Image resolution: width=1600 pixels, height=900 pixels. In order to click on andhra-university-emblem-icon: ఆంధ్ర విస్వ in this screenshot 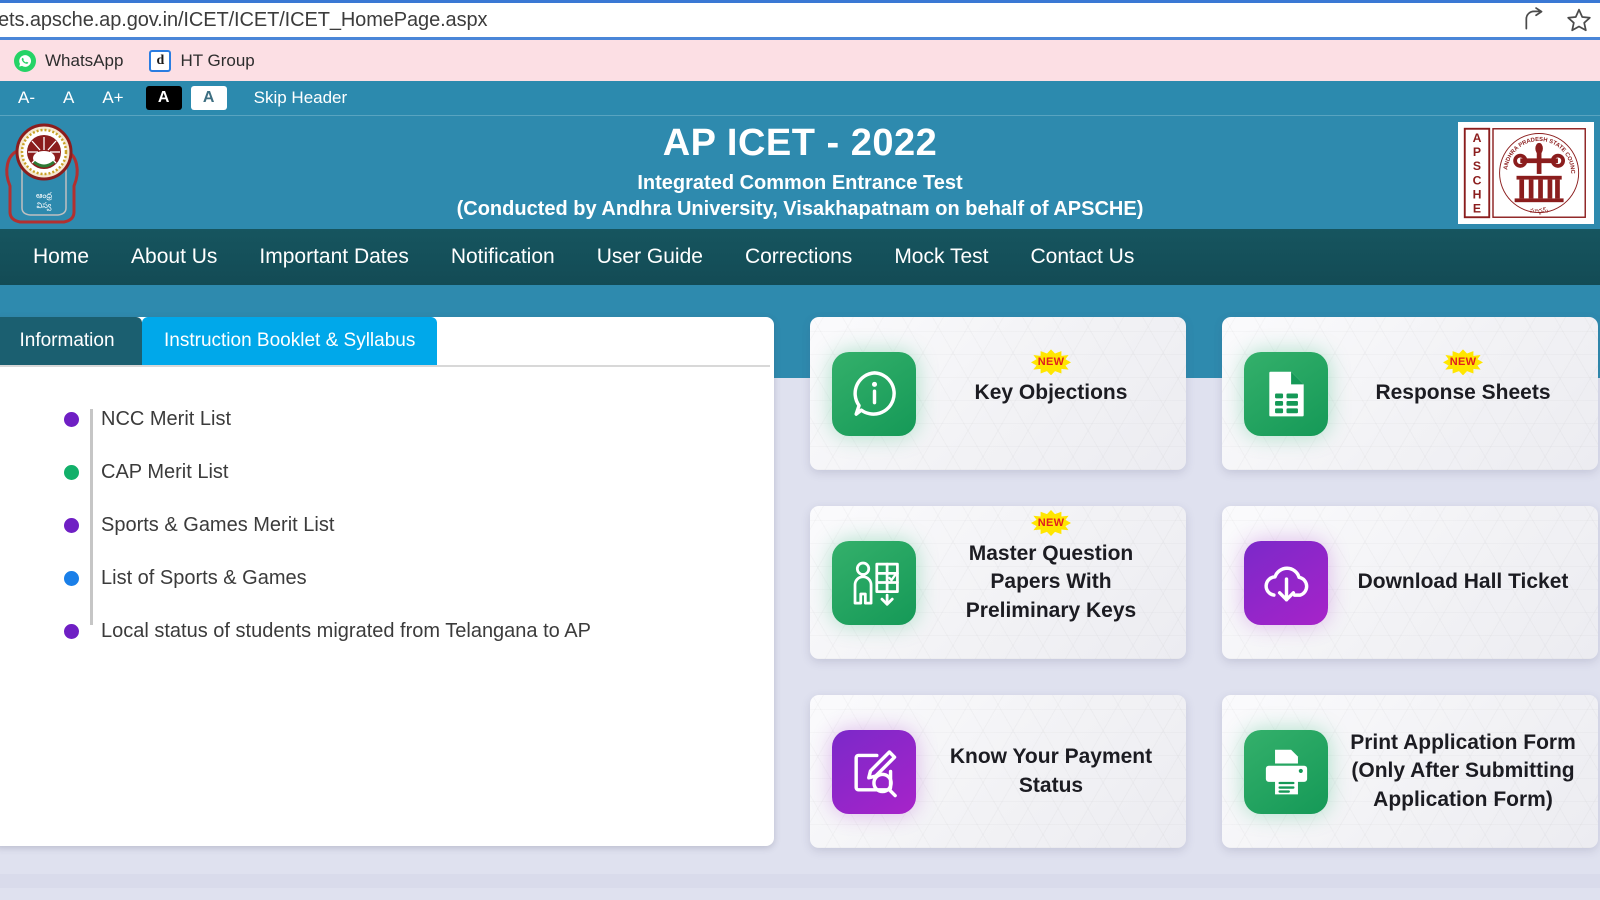, I will do `click(45, 173)`.